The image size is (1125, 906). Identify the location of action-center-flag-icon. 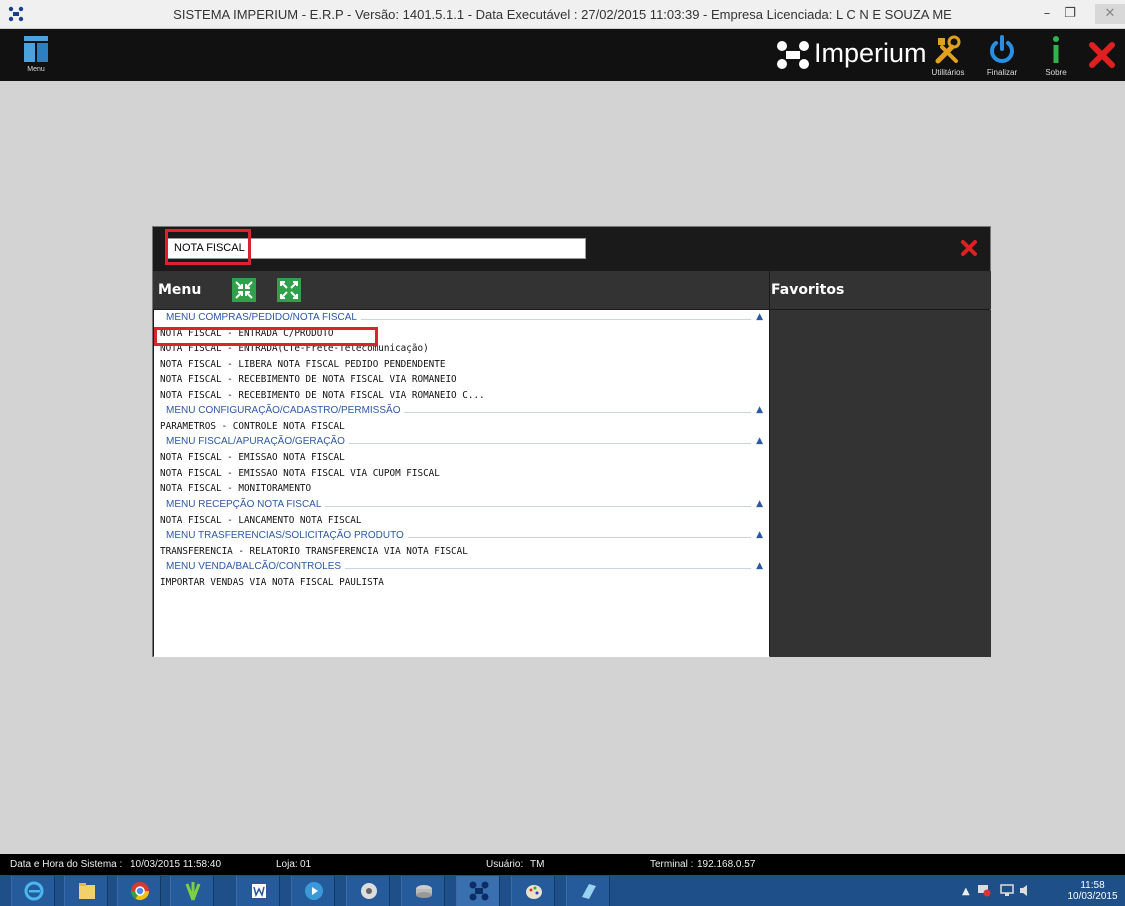
(984, 890).